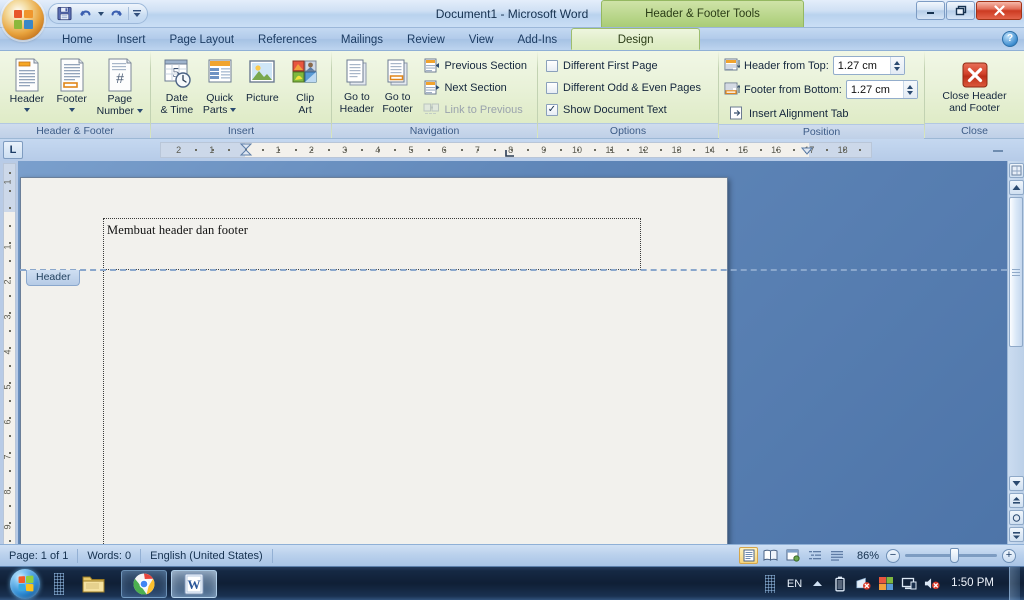 This screenshot has width=1024, height=600. Describe the element at coordinates (362, 39) in the screenshot. I see `tab-mailings: Mailings` at that location.